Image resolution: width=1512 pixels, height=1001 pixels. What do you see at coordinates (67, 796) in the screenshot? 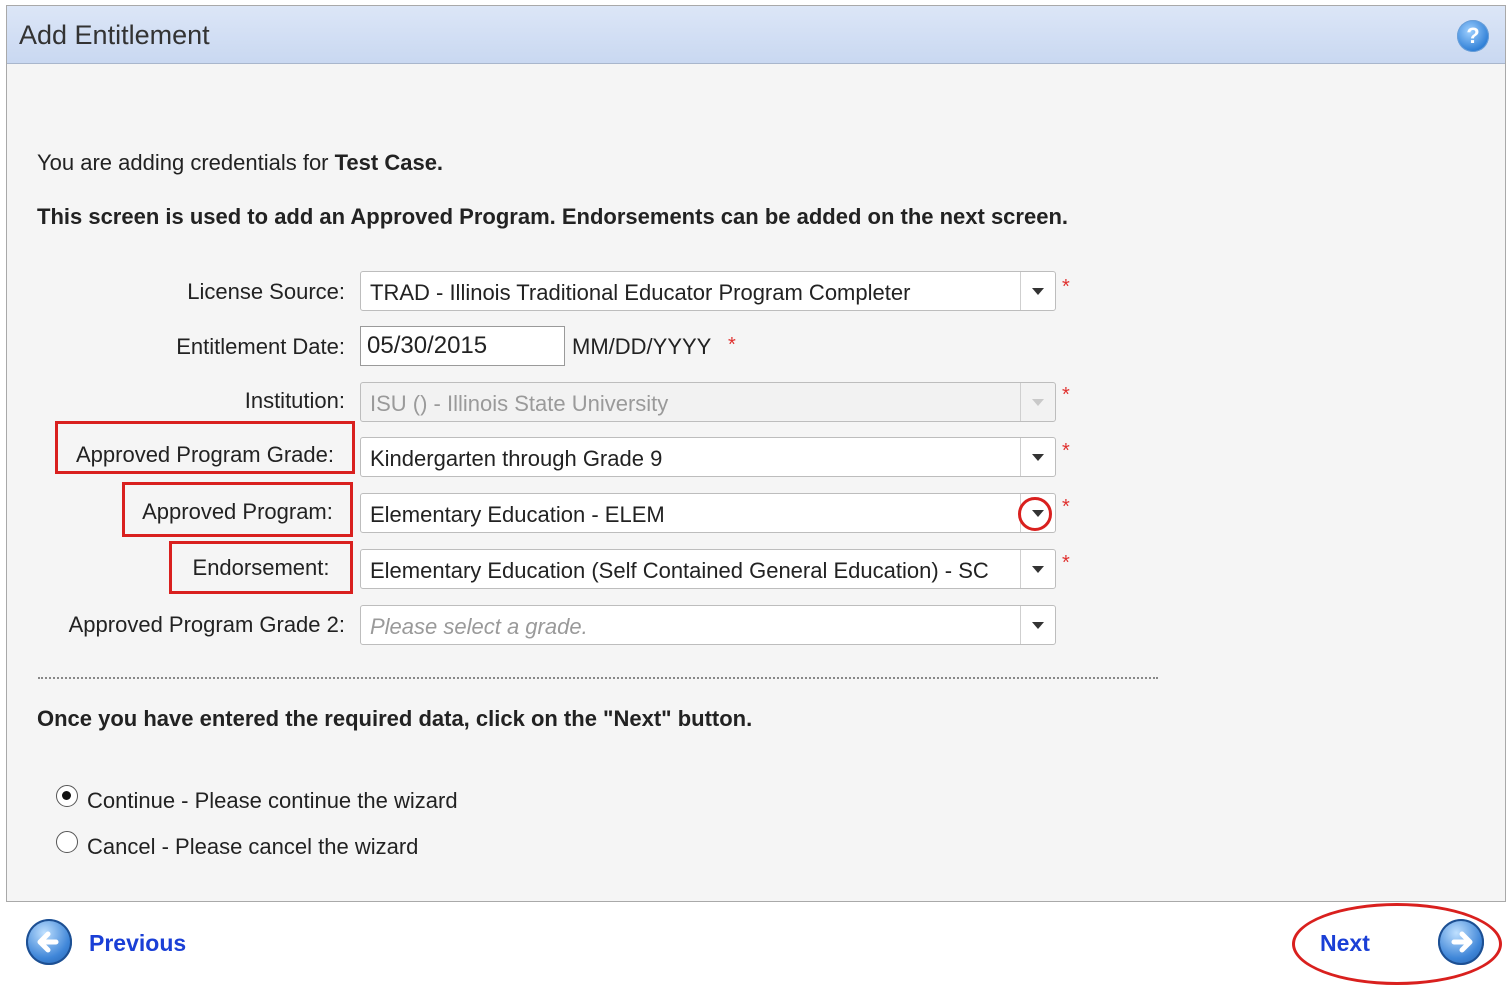
I see `continue-radio` at bounding box center [67, 796].